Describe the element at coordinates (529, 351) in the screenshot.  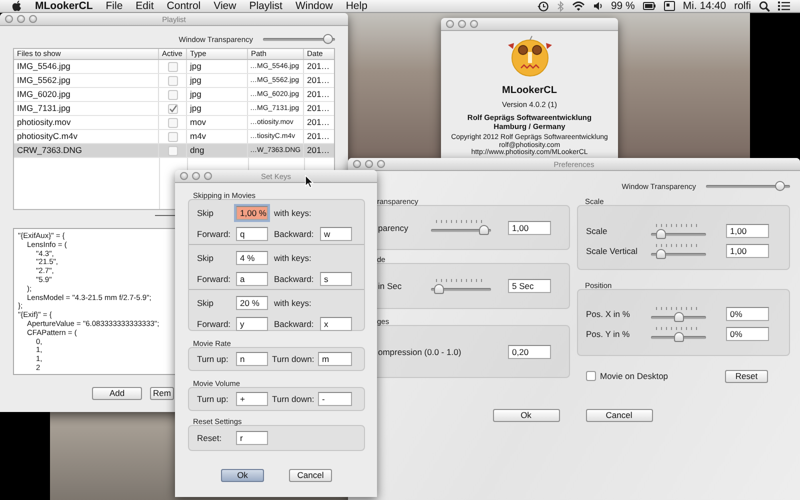
I see `input-field: 0,20` at that location.